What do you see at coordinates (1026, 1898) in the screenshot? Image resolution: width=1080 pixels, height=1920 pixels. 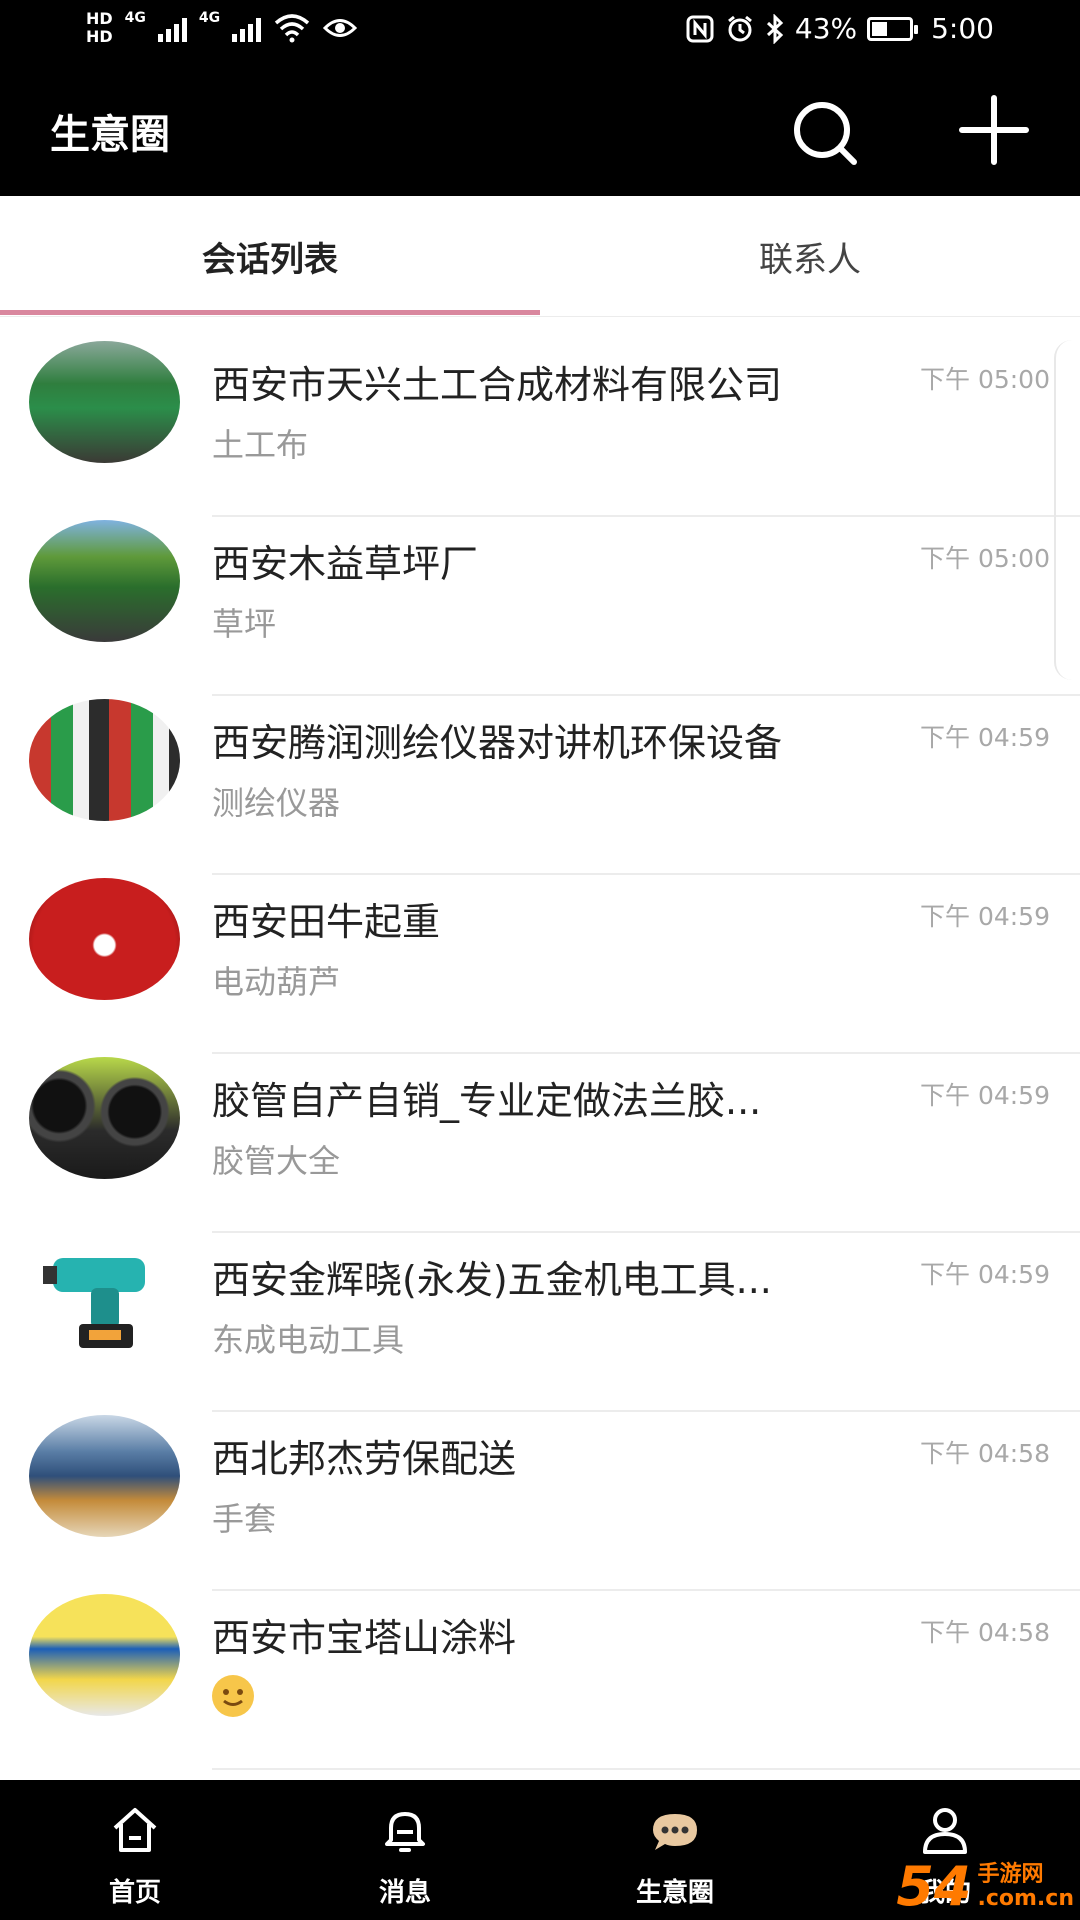 I see `watermark-text-bottom: .com.cn` at bounding box center [1026, 1898].